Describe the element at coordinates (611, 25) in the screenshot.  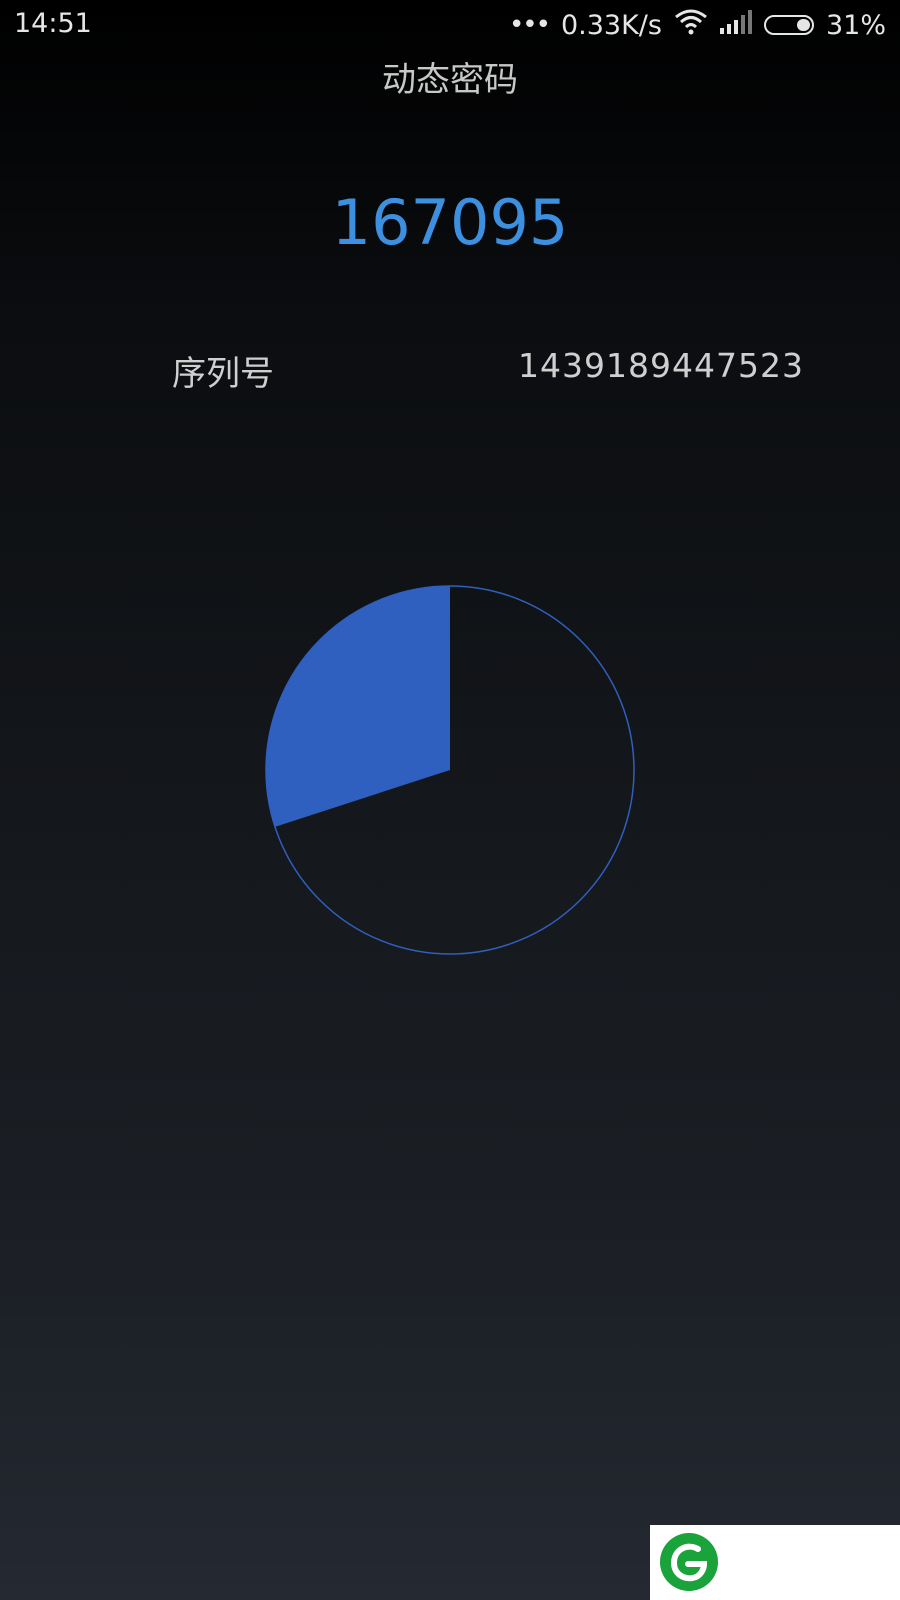
I see `net-speed: 0.33K/s` at that location.